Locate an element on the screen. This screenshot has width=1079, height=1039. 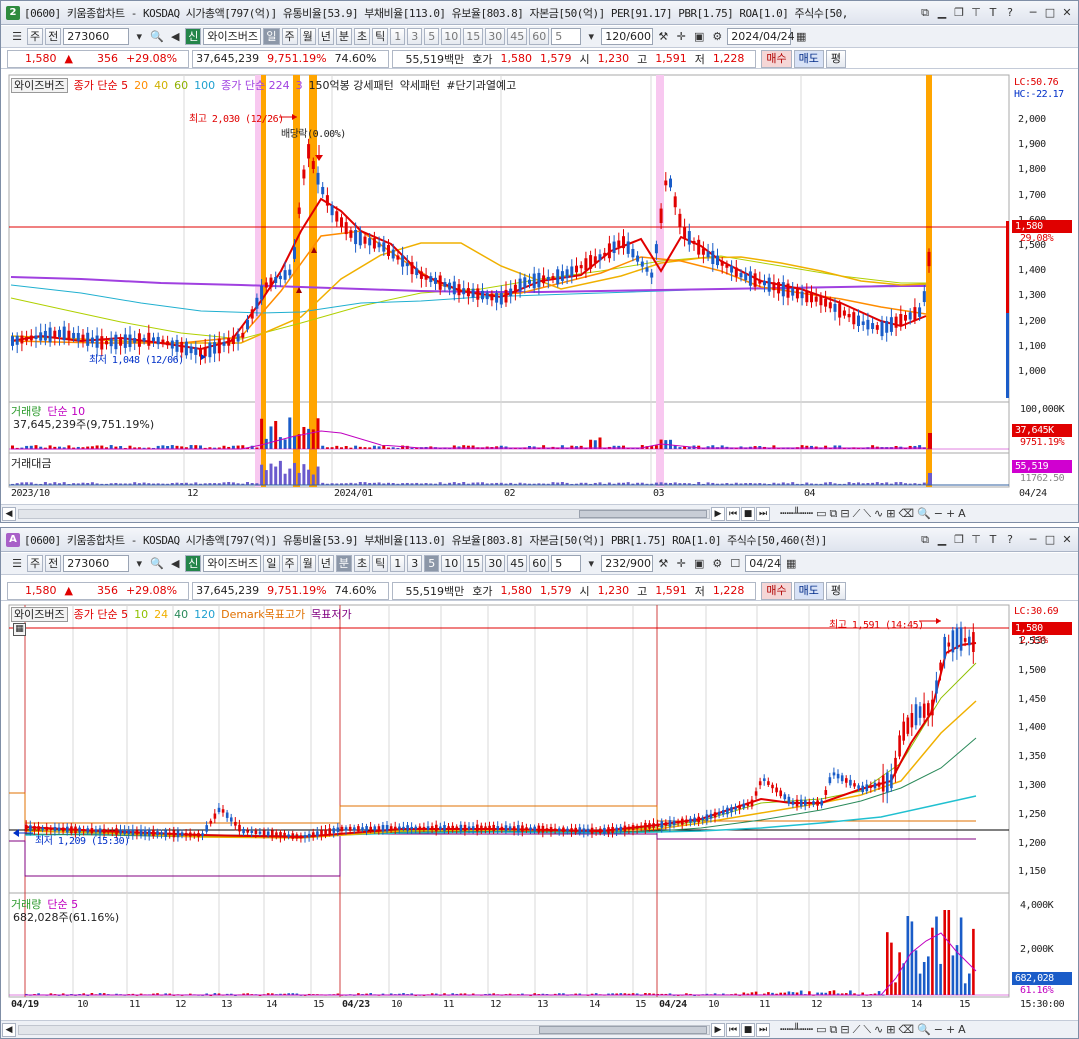
eraser-icon: ⌫ is located at coordinates (906, 514).